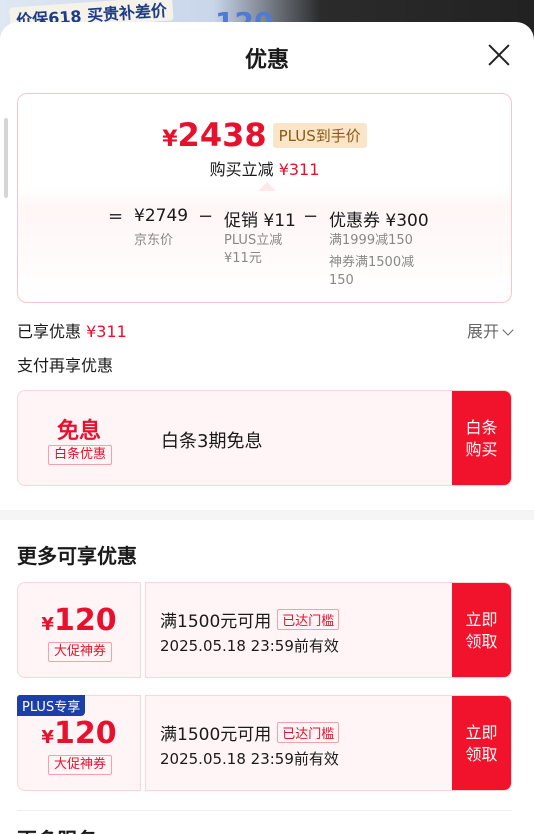 The width and height of the screenshot is (534, 834). What do you see at coordinates (266, 60) in the screenshot?
I see `sheet-title: 优惠` at bounding box center [266, 60].